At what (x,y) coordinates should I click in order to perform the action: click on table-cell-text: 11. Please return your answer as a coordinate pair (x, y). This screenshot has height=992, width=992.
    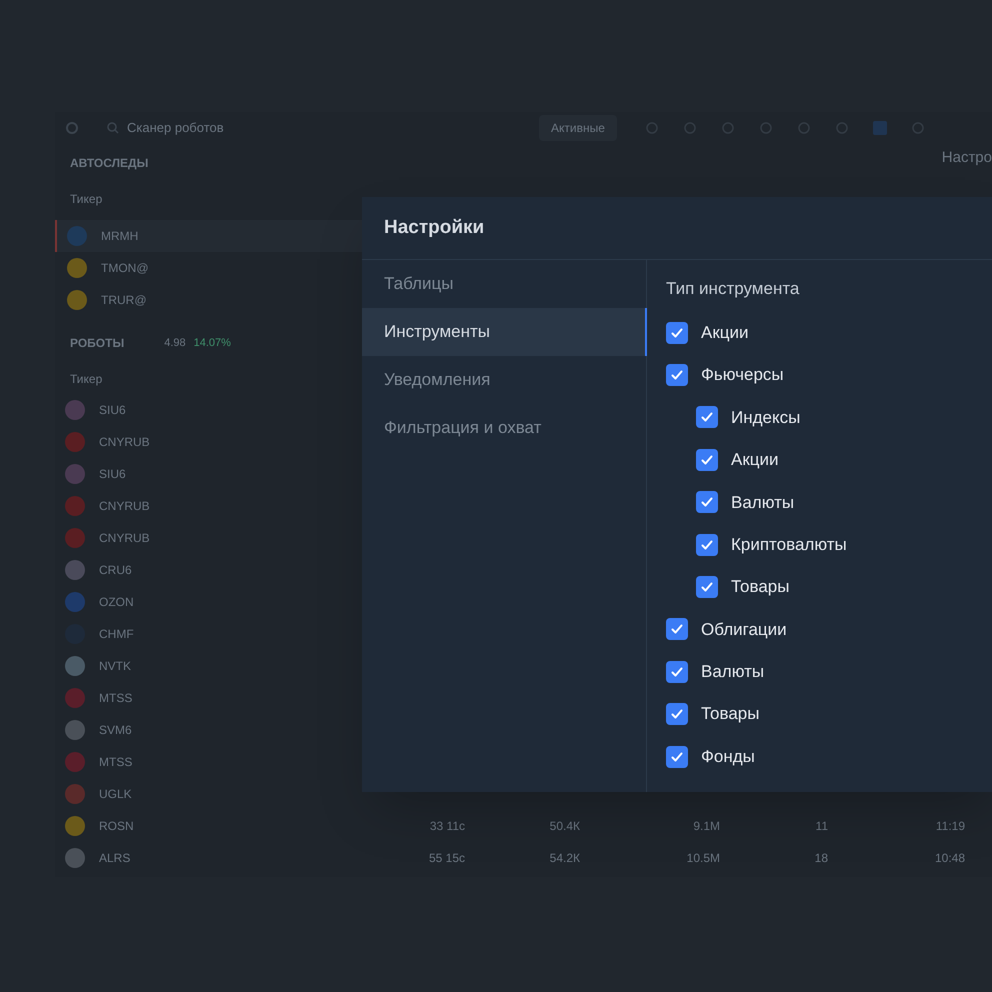
    Looking at the image, I should click on (821, 826).